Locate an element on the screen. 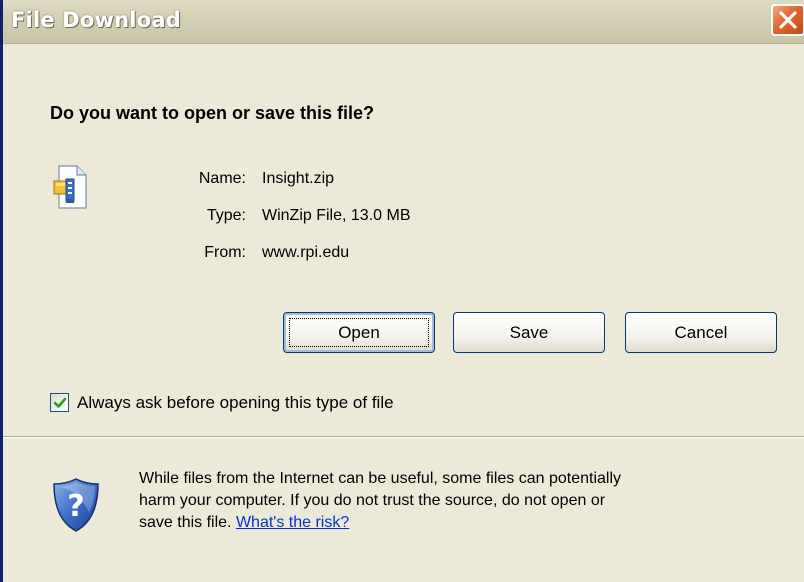 This screenshot has height=582, width=804. open-button: Open is located at coordinates (359, 332).